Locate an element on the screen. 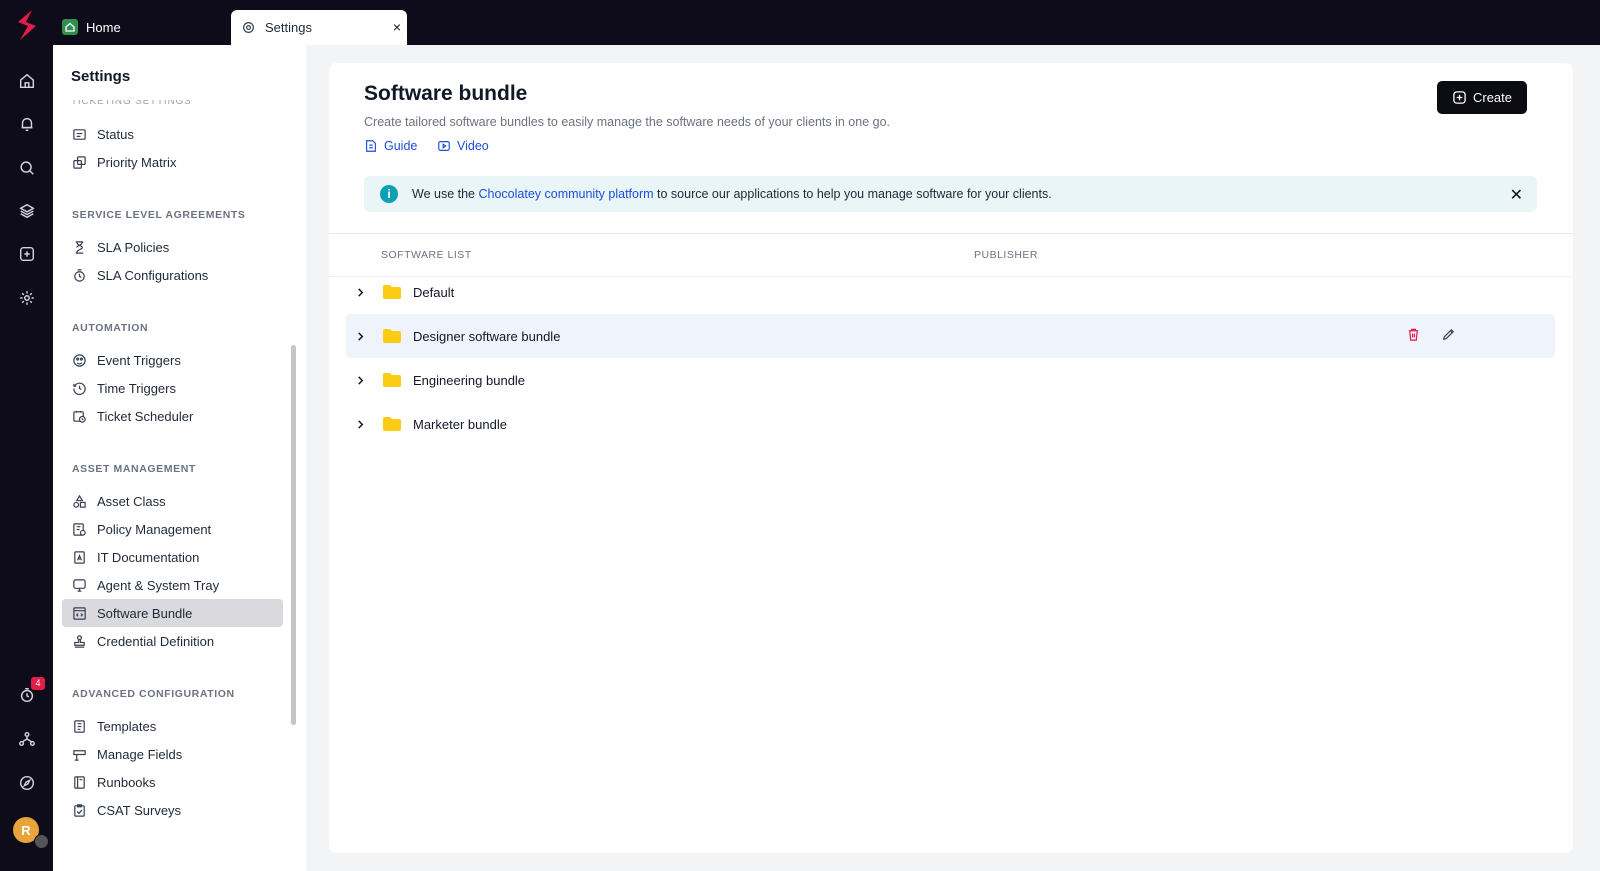 Image resolution: width=1600 pixels, height=871 pixels. home-icon is located at coordinates (27, 81).